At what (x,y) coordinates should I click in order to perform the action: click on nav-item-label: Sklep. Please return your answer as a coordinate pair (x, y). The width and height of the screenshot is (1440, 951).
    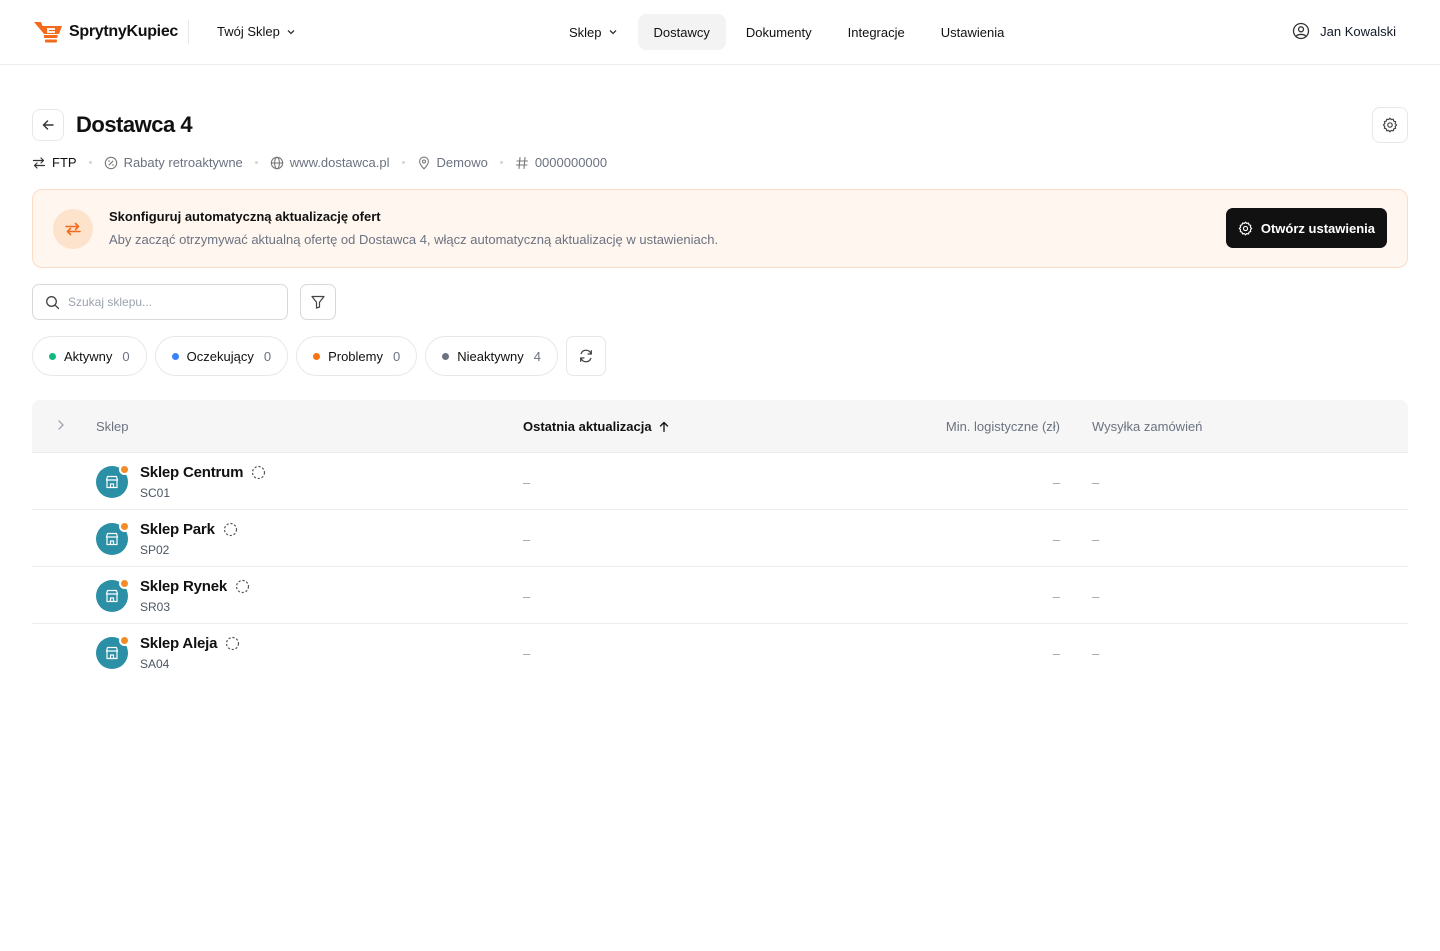
    Looking at the image, I should click on (585, 32).